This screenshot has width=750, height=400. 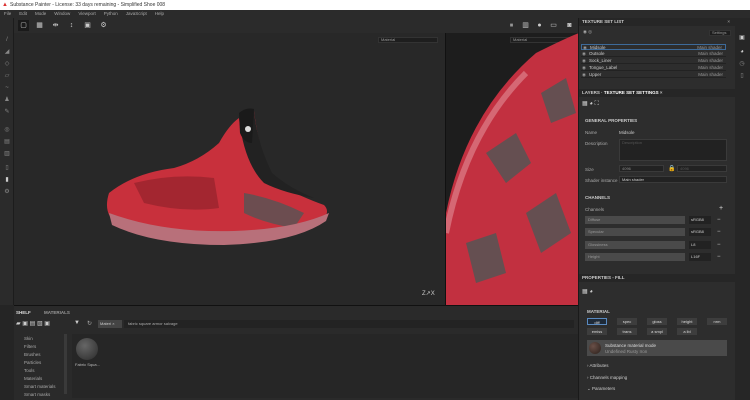 I want to click on menu-javascript: JavaScript, so click(x=136, y=14).